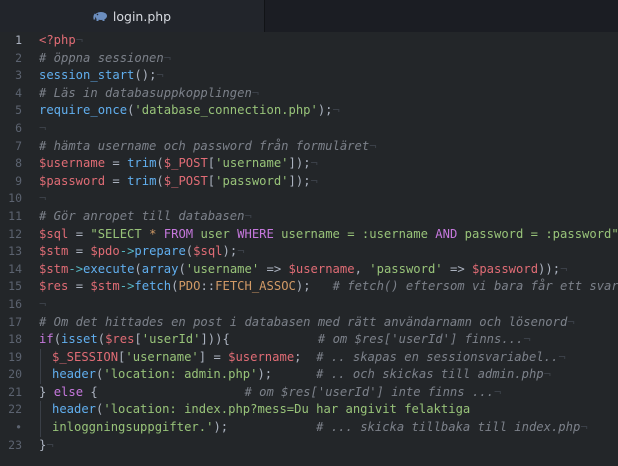  Describe the element at coordinates (57, 40) in the screenshot. I see `code-token: <?php` at that location.